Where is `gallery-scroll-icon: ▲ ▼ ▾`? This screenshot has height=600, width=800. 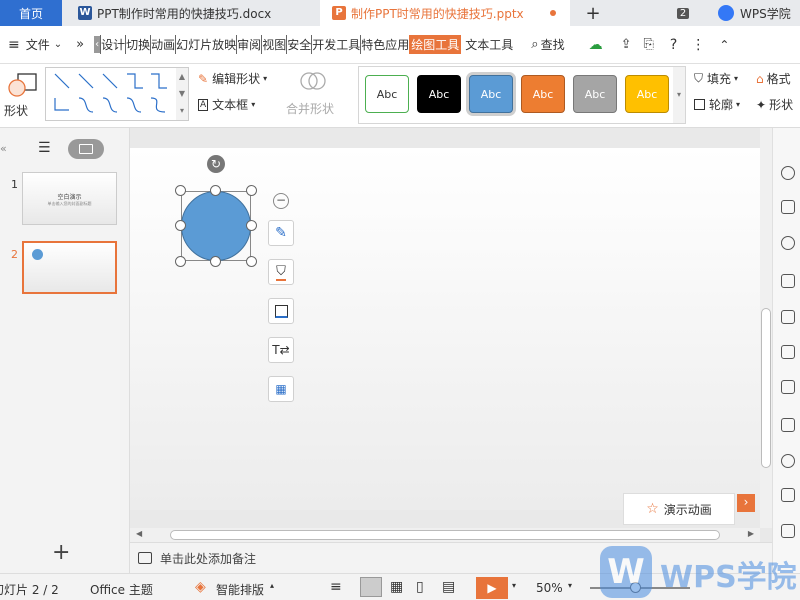
gallery-scroll-icon: ▲ ▼ ▾ is located at coordinates (182, 94).